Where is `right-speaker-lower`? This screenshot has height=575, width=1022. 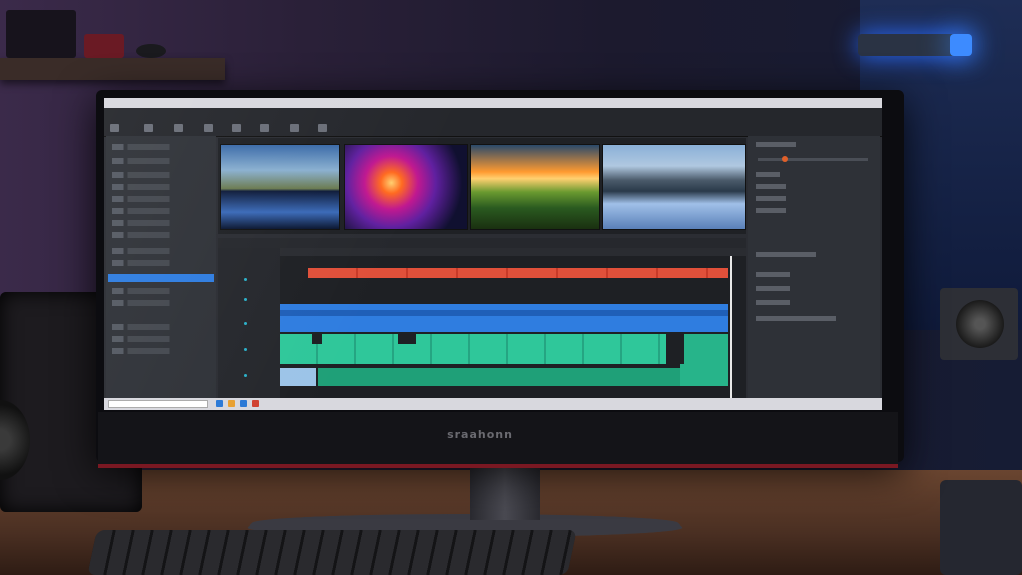
right-speaker-lower is located at coordinates (981, 527).